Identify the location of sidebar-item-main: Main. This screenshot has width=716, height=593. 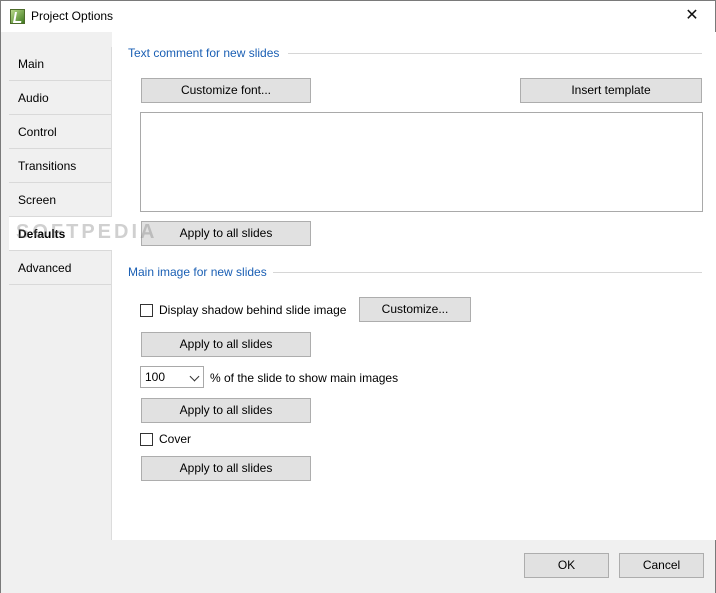
(60, 64).